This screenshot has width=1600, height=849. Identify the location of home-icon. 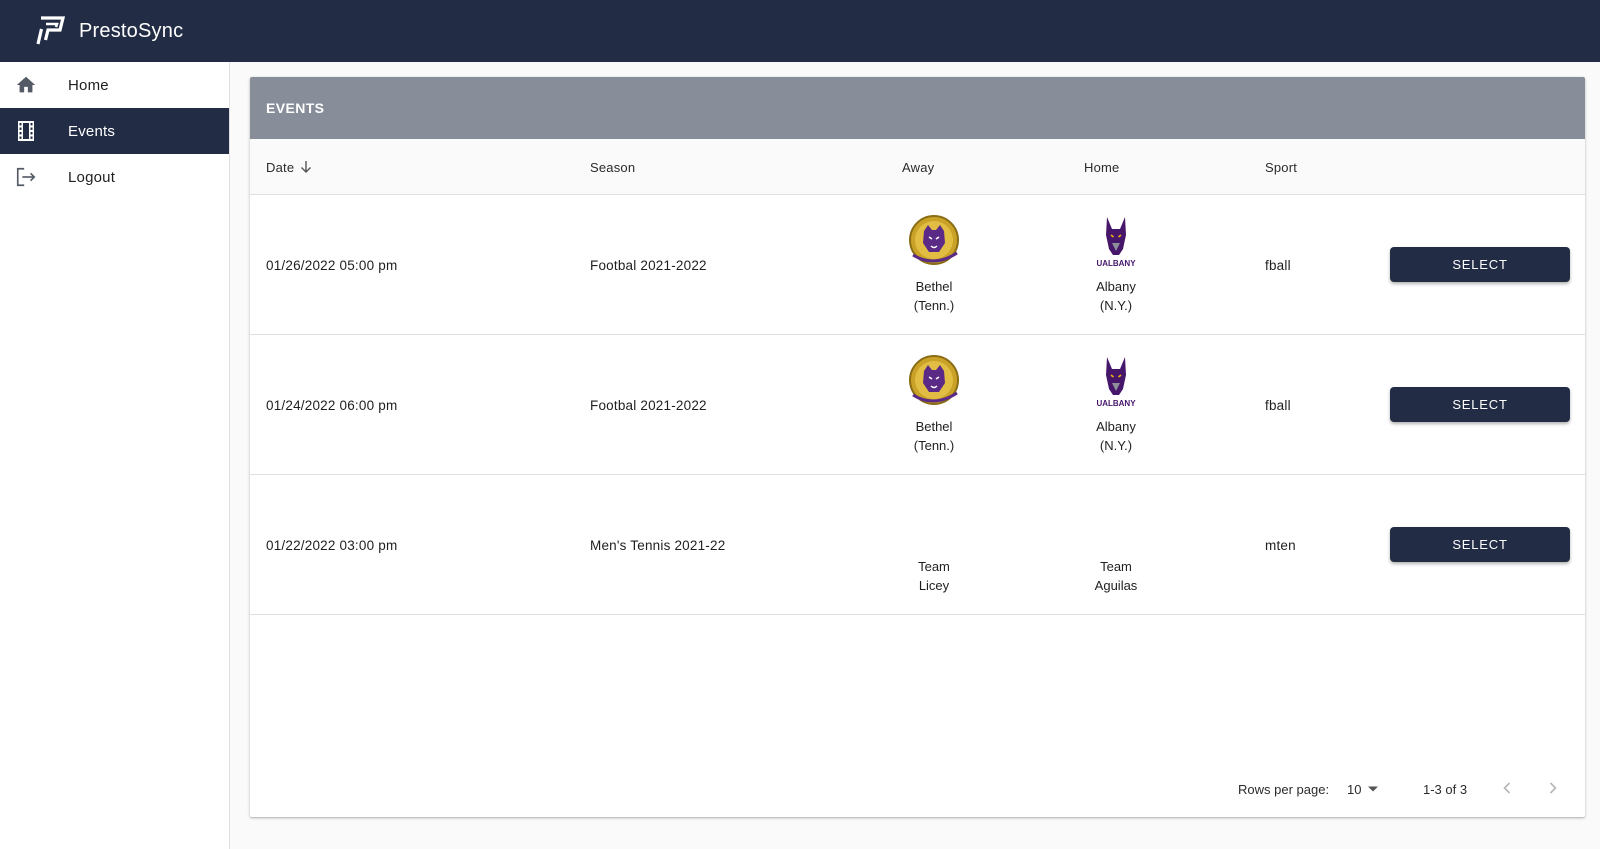
(26, 85).